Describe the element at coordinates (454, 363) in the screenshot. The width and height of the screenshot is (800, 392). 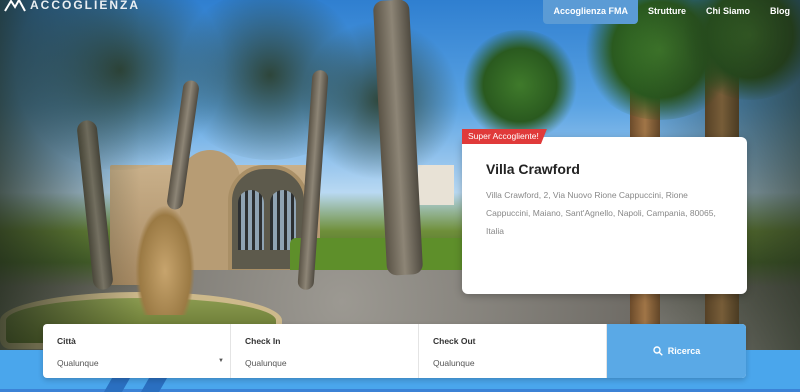
I see `checkout-value: Qualunque` at that location.